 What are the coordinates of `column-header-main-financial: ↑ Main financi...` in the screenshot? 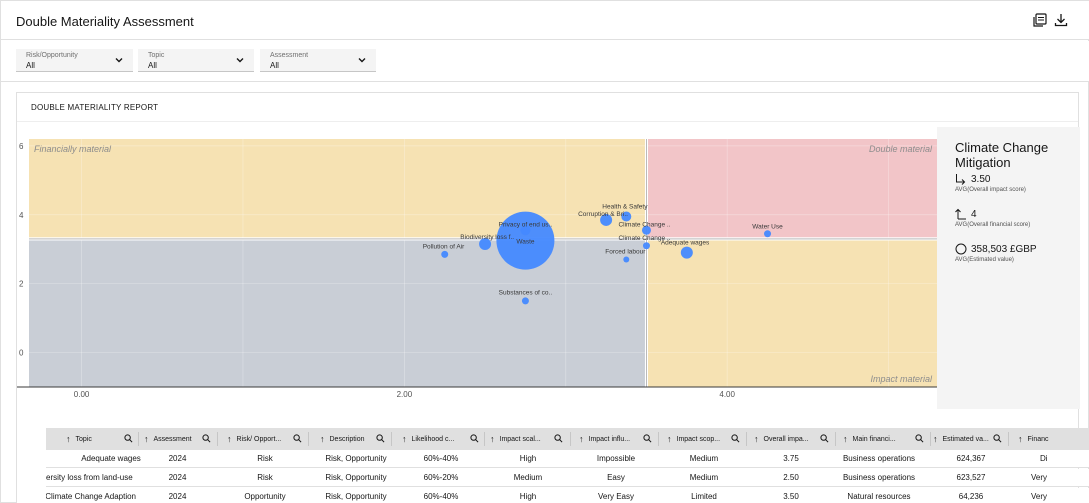 It's located at (885, 439).